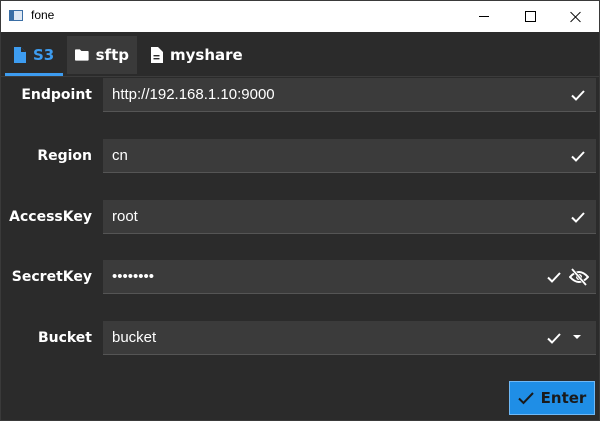  I want to click on secretkey-field: ••••••••, so click(349, 277).